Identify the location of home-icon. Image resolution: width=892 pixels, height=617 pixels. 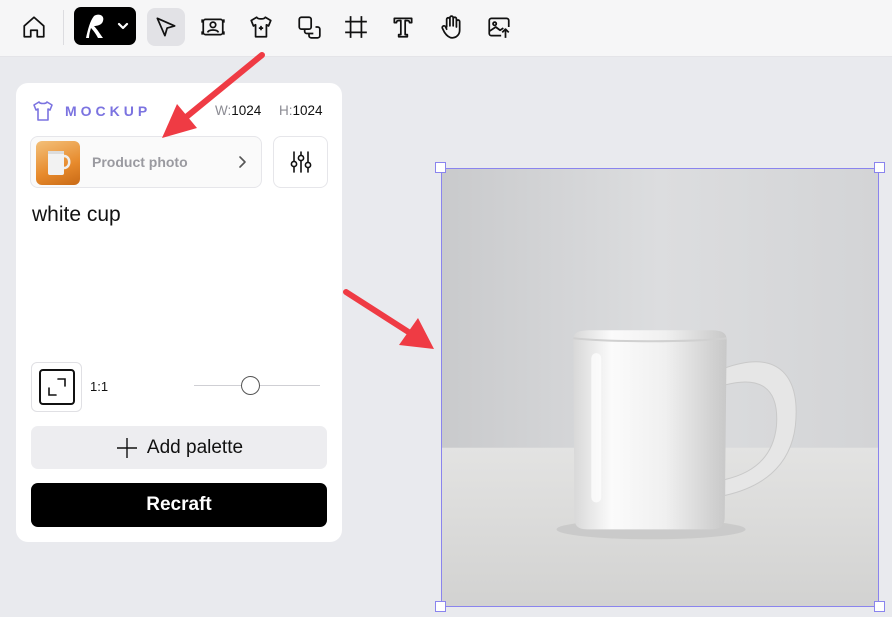
(34, 27).